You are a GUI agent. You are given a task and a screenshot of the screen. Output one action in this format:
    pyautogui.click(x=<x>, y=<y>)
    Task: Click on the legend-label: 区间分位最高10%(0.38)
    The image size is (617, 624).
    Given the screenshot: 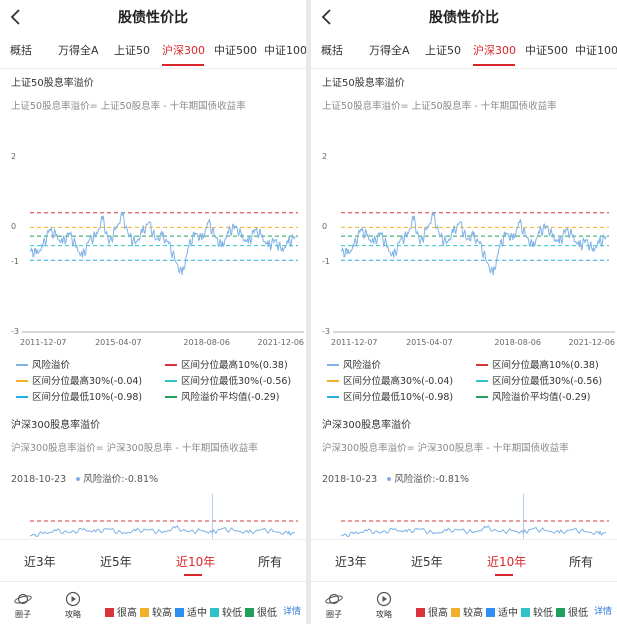 What is the action you would take?
    pyautogui.click(x=545, y=365)
    